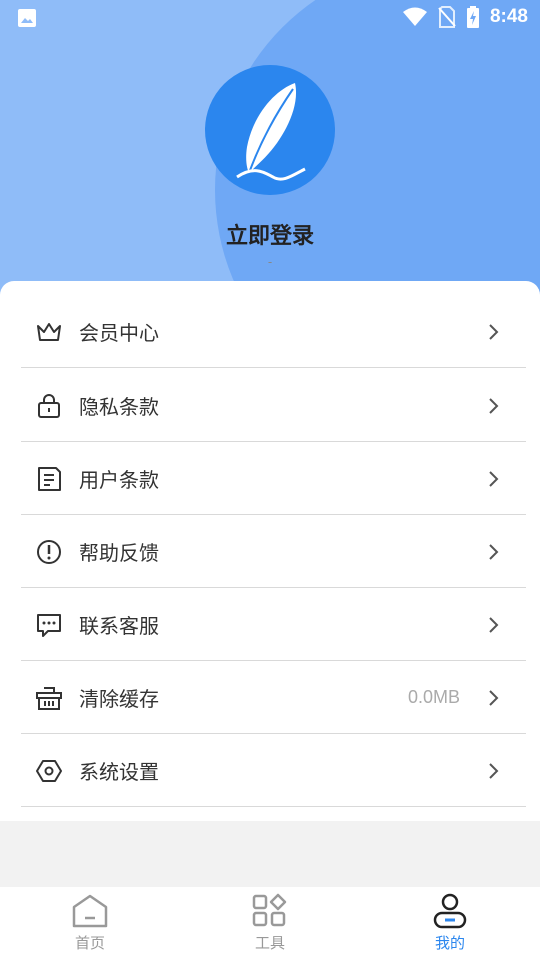 The width and height of the screenshot is (540, 960). Describe the element at coordinates (447, 17) in the screenshot. I see `no-sim-icon` at that location.